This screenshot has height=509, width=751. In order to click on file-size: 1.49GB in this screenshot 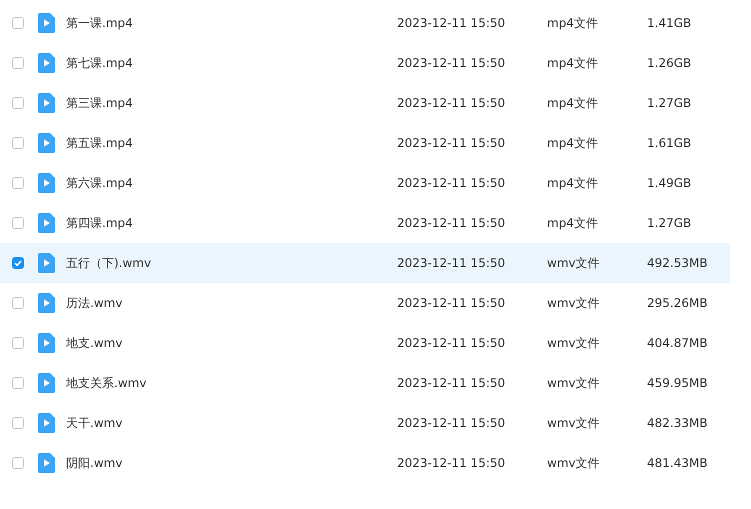, I will do `click(669, 183)`.